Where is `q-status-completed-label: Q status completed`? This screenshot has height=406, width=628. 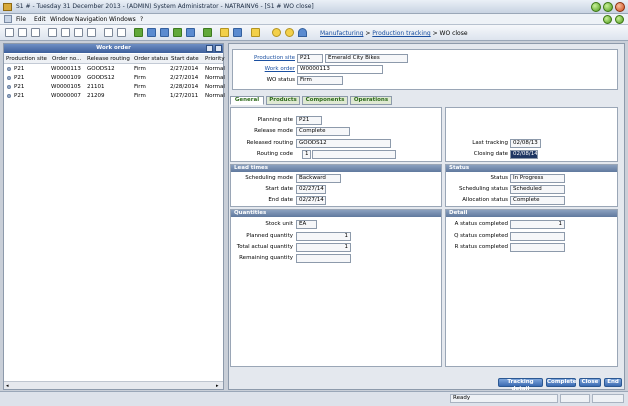
q-status-completed-label: Q status completed is located at coordinates (481, 236).